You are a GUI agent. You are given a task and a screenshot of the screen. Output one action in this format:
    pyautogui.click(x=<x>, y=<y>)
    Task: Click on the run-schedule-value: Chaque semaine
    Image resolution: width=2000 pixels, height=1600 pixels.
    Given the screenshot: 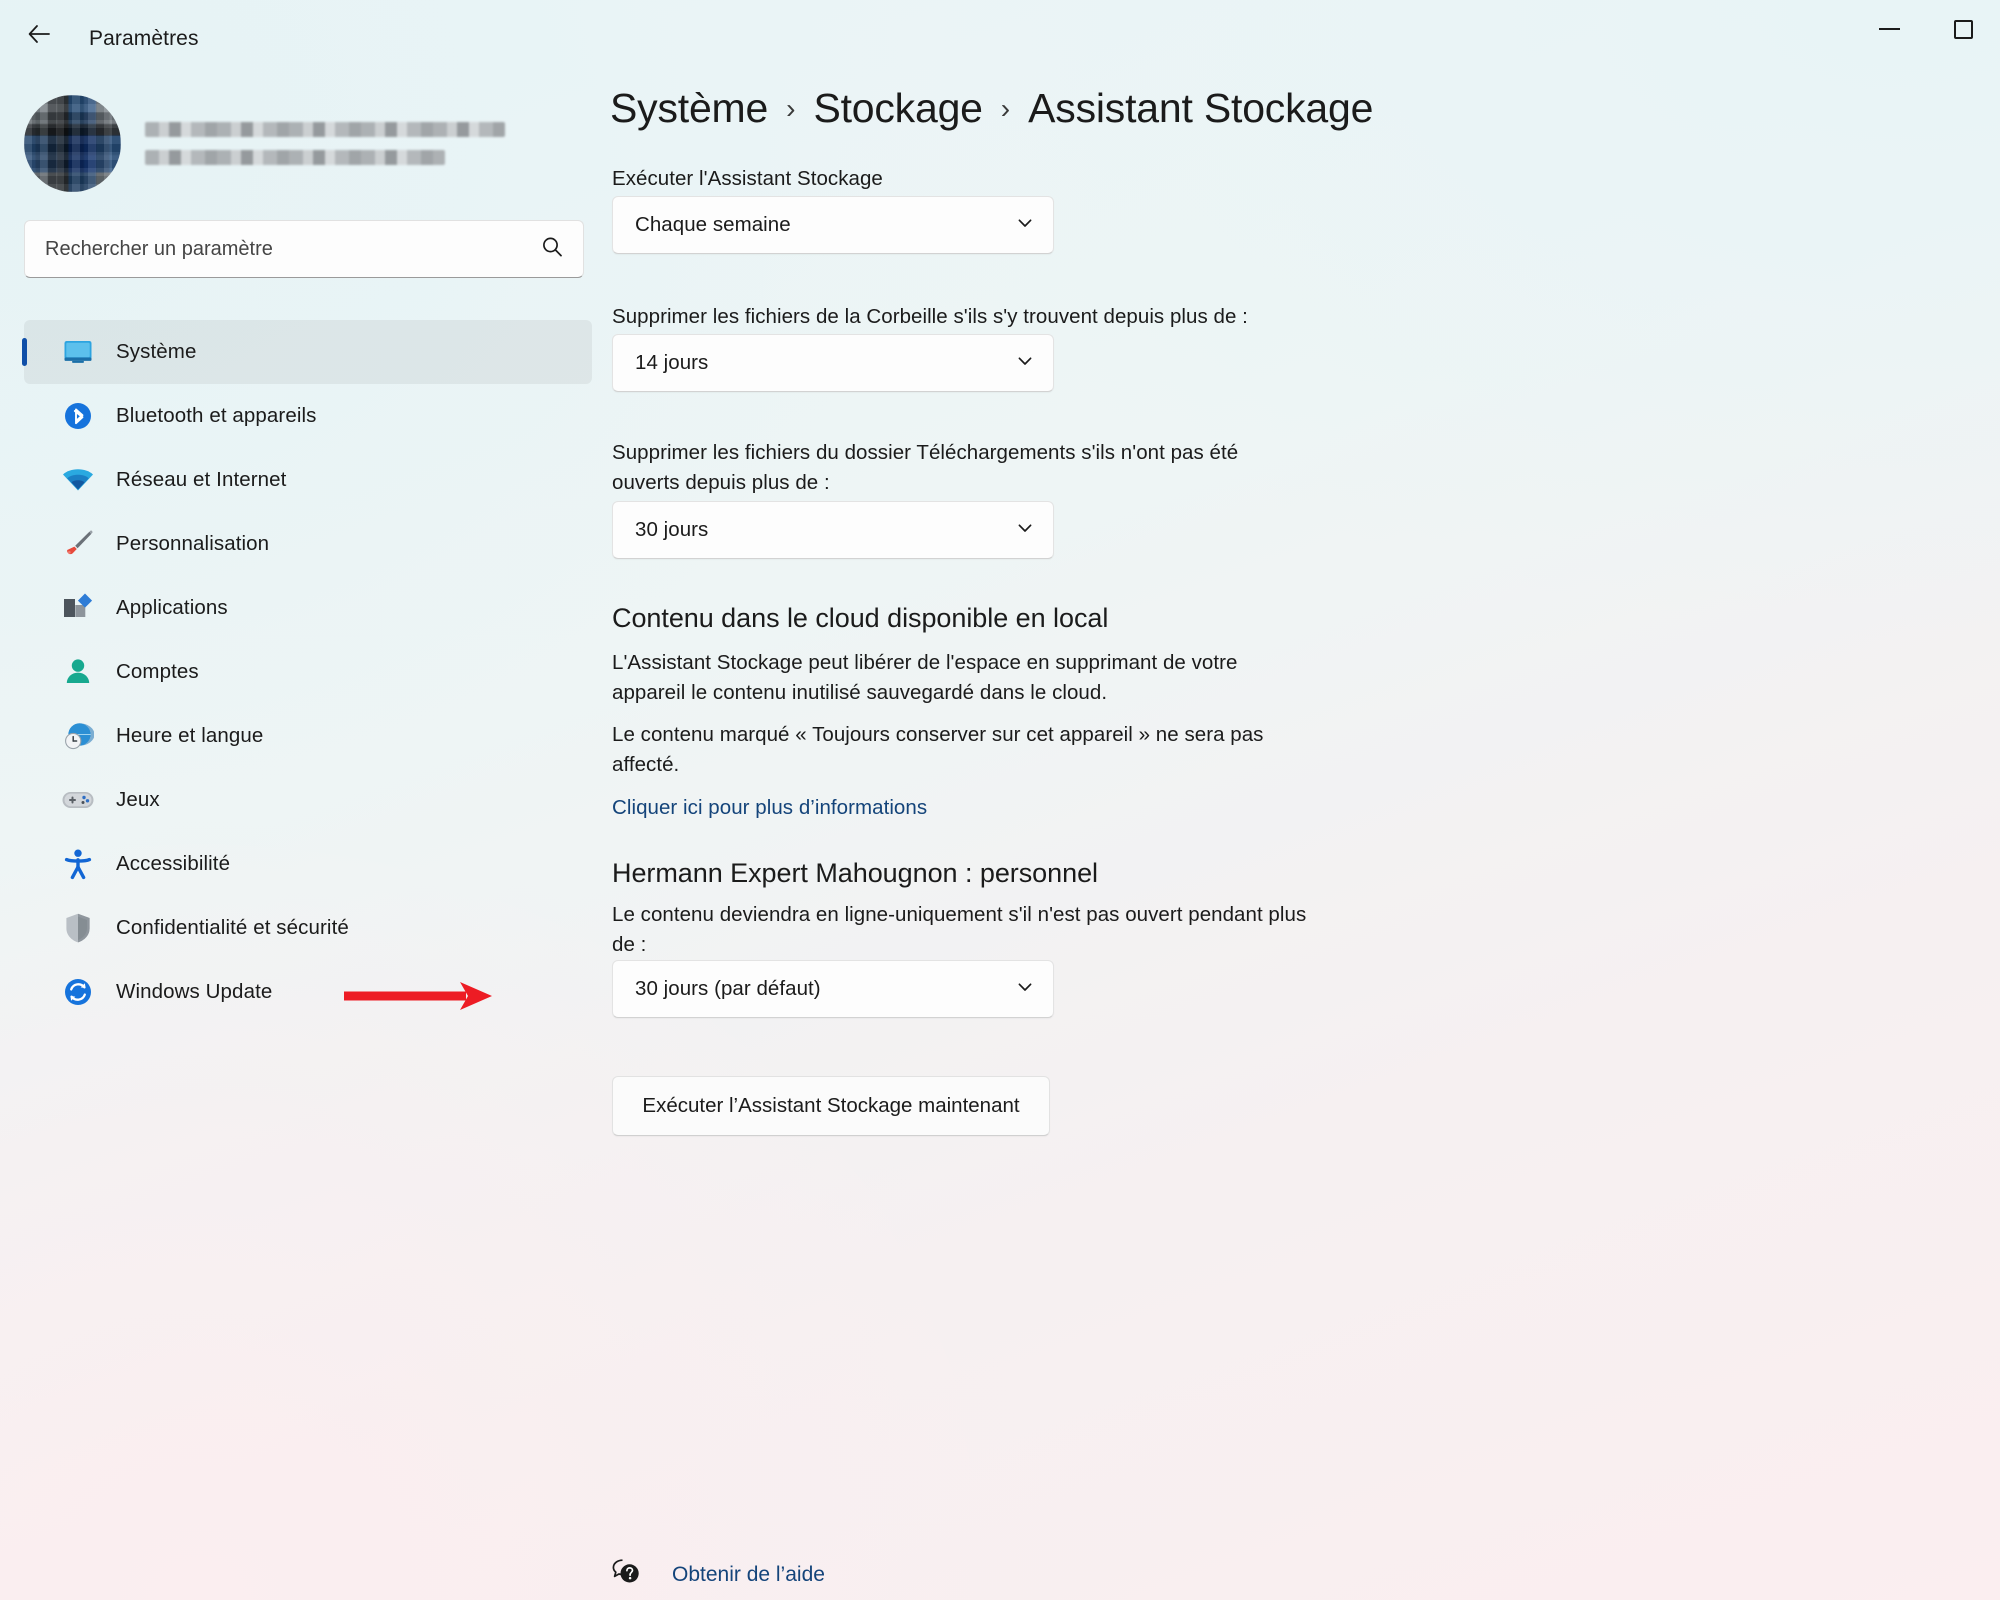 What is the action you would take?
    pyautogui.click(x=713, y=224)
    